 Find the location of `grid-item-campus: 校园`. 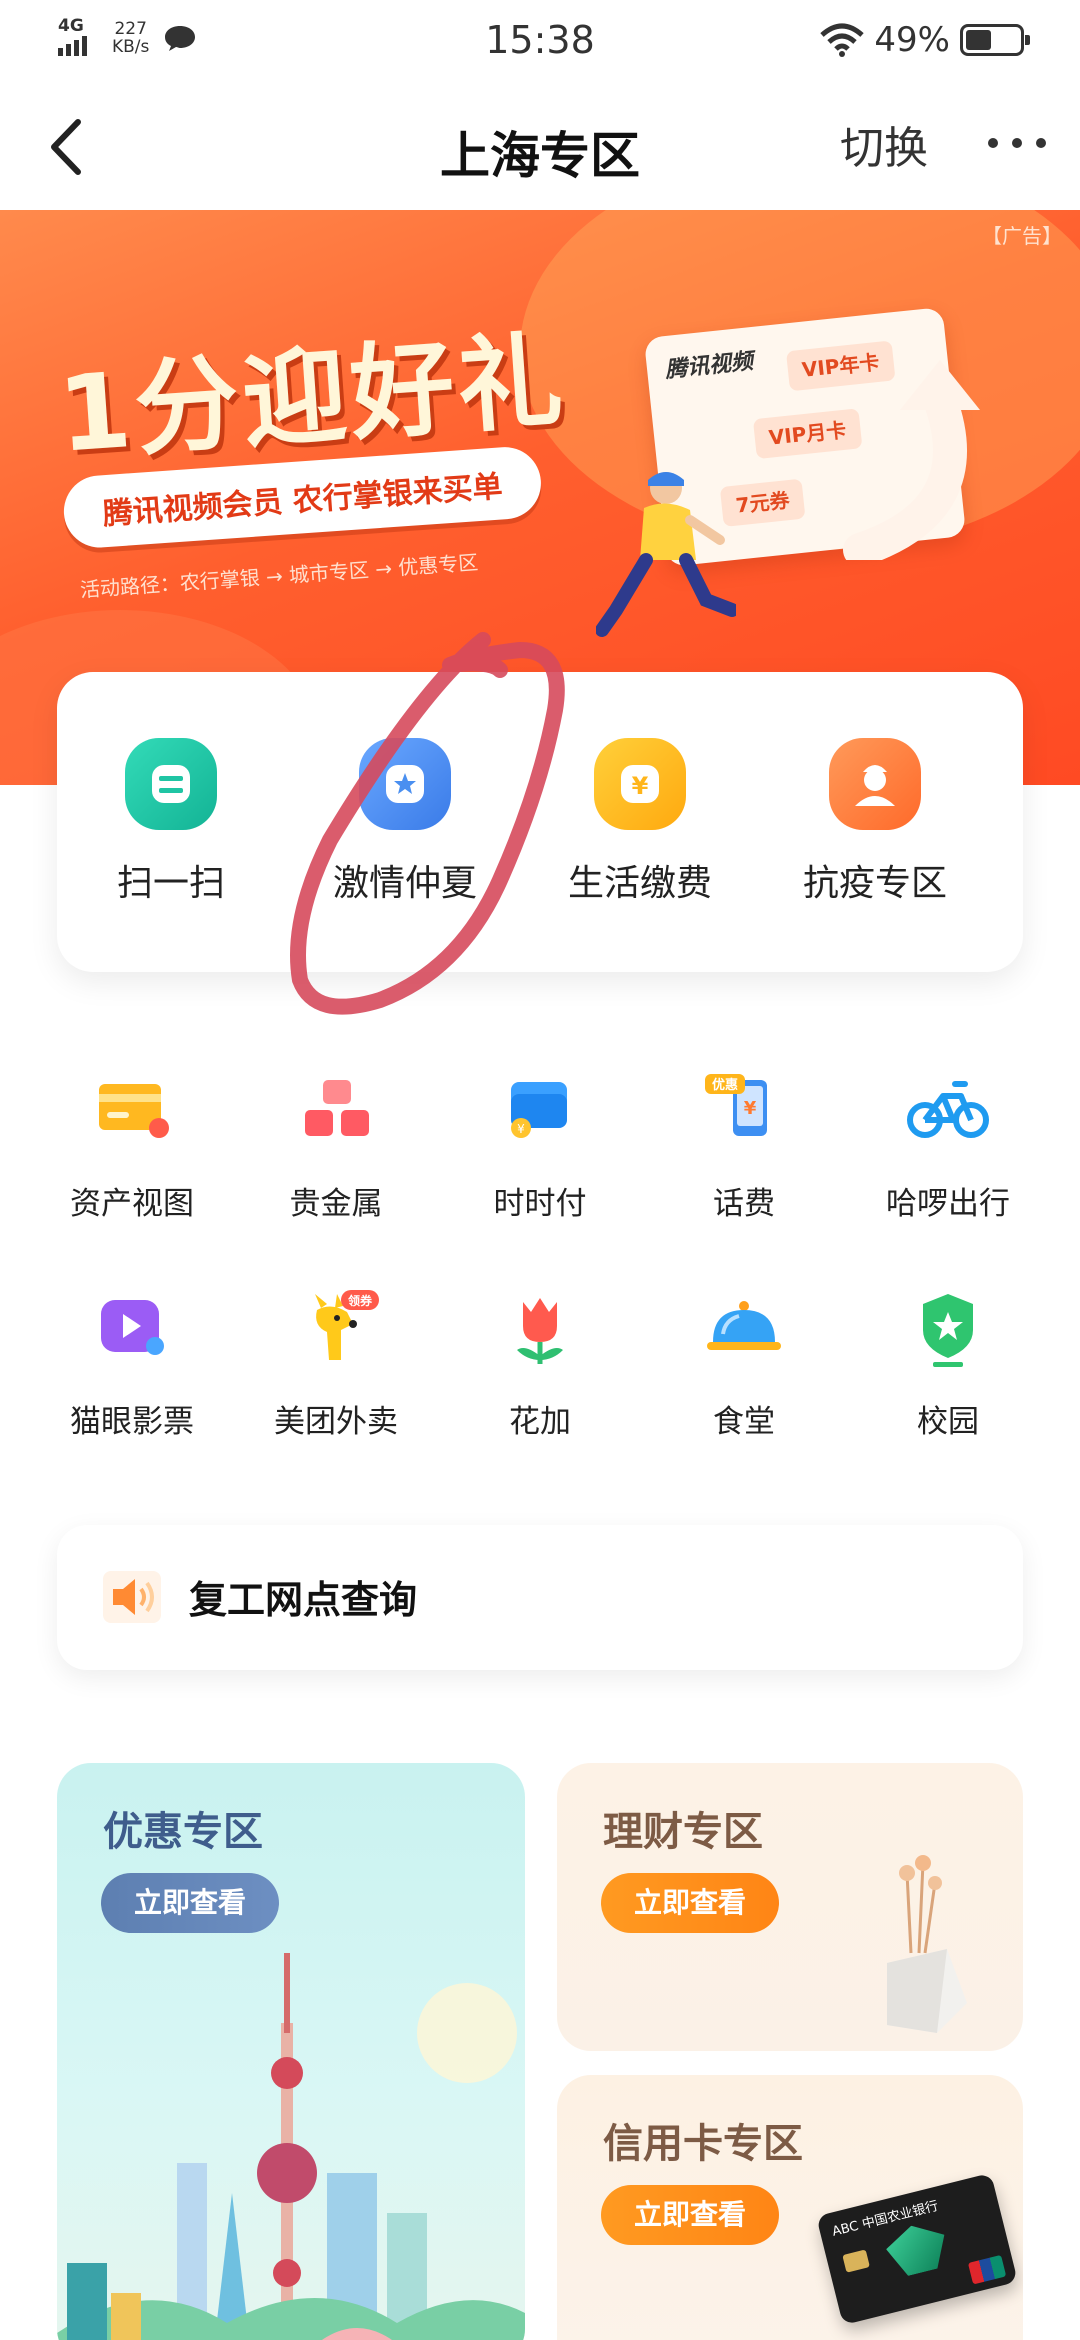

grid-item-campus: 校园 is located at coordinates (948, 1365).